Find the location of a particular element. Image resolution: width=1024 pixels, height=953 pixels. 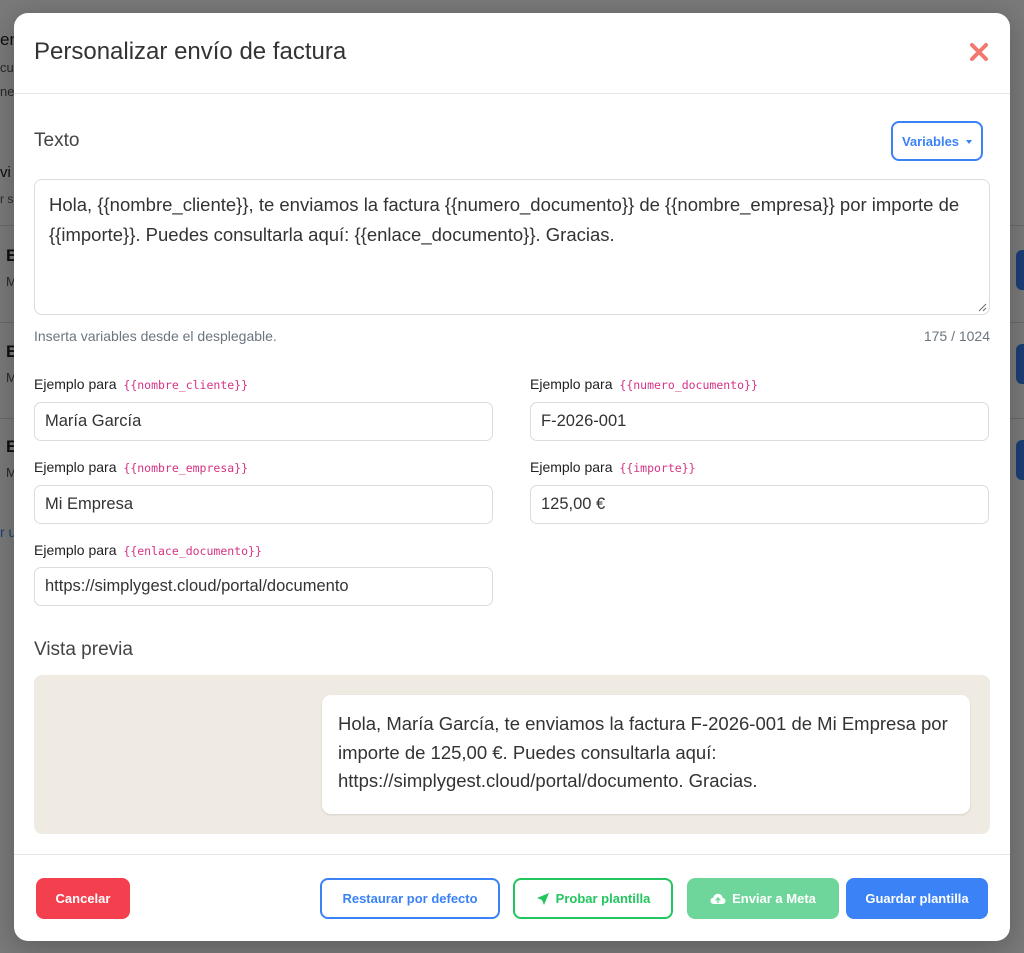

example-label-numero-documento: Ejemplo para {{numero_documento}} is located at coordinates (644, 384).